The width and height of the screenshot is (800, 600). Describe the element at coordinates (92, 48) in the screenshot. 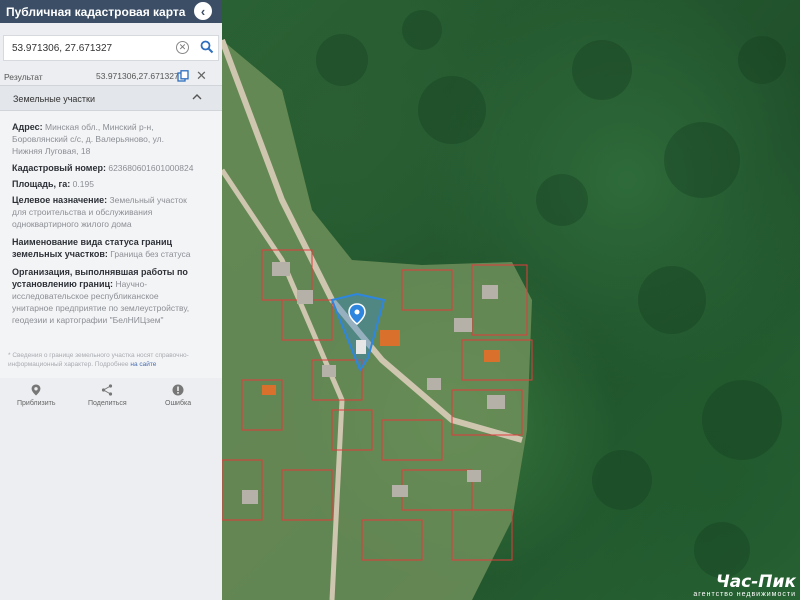

I see `search-input` at that location.